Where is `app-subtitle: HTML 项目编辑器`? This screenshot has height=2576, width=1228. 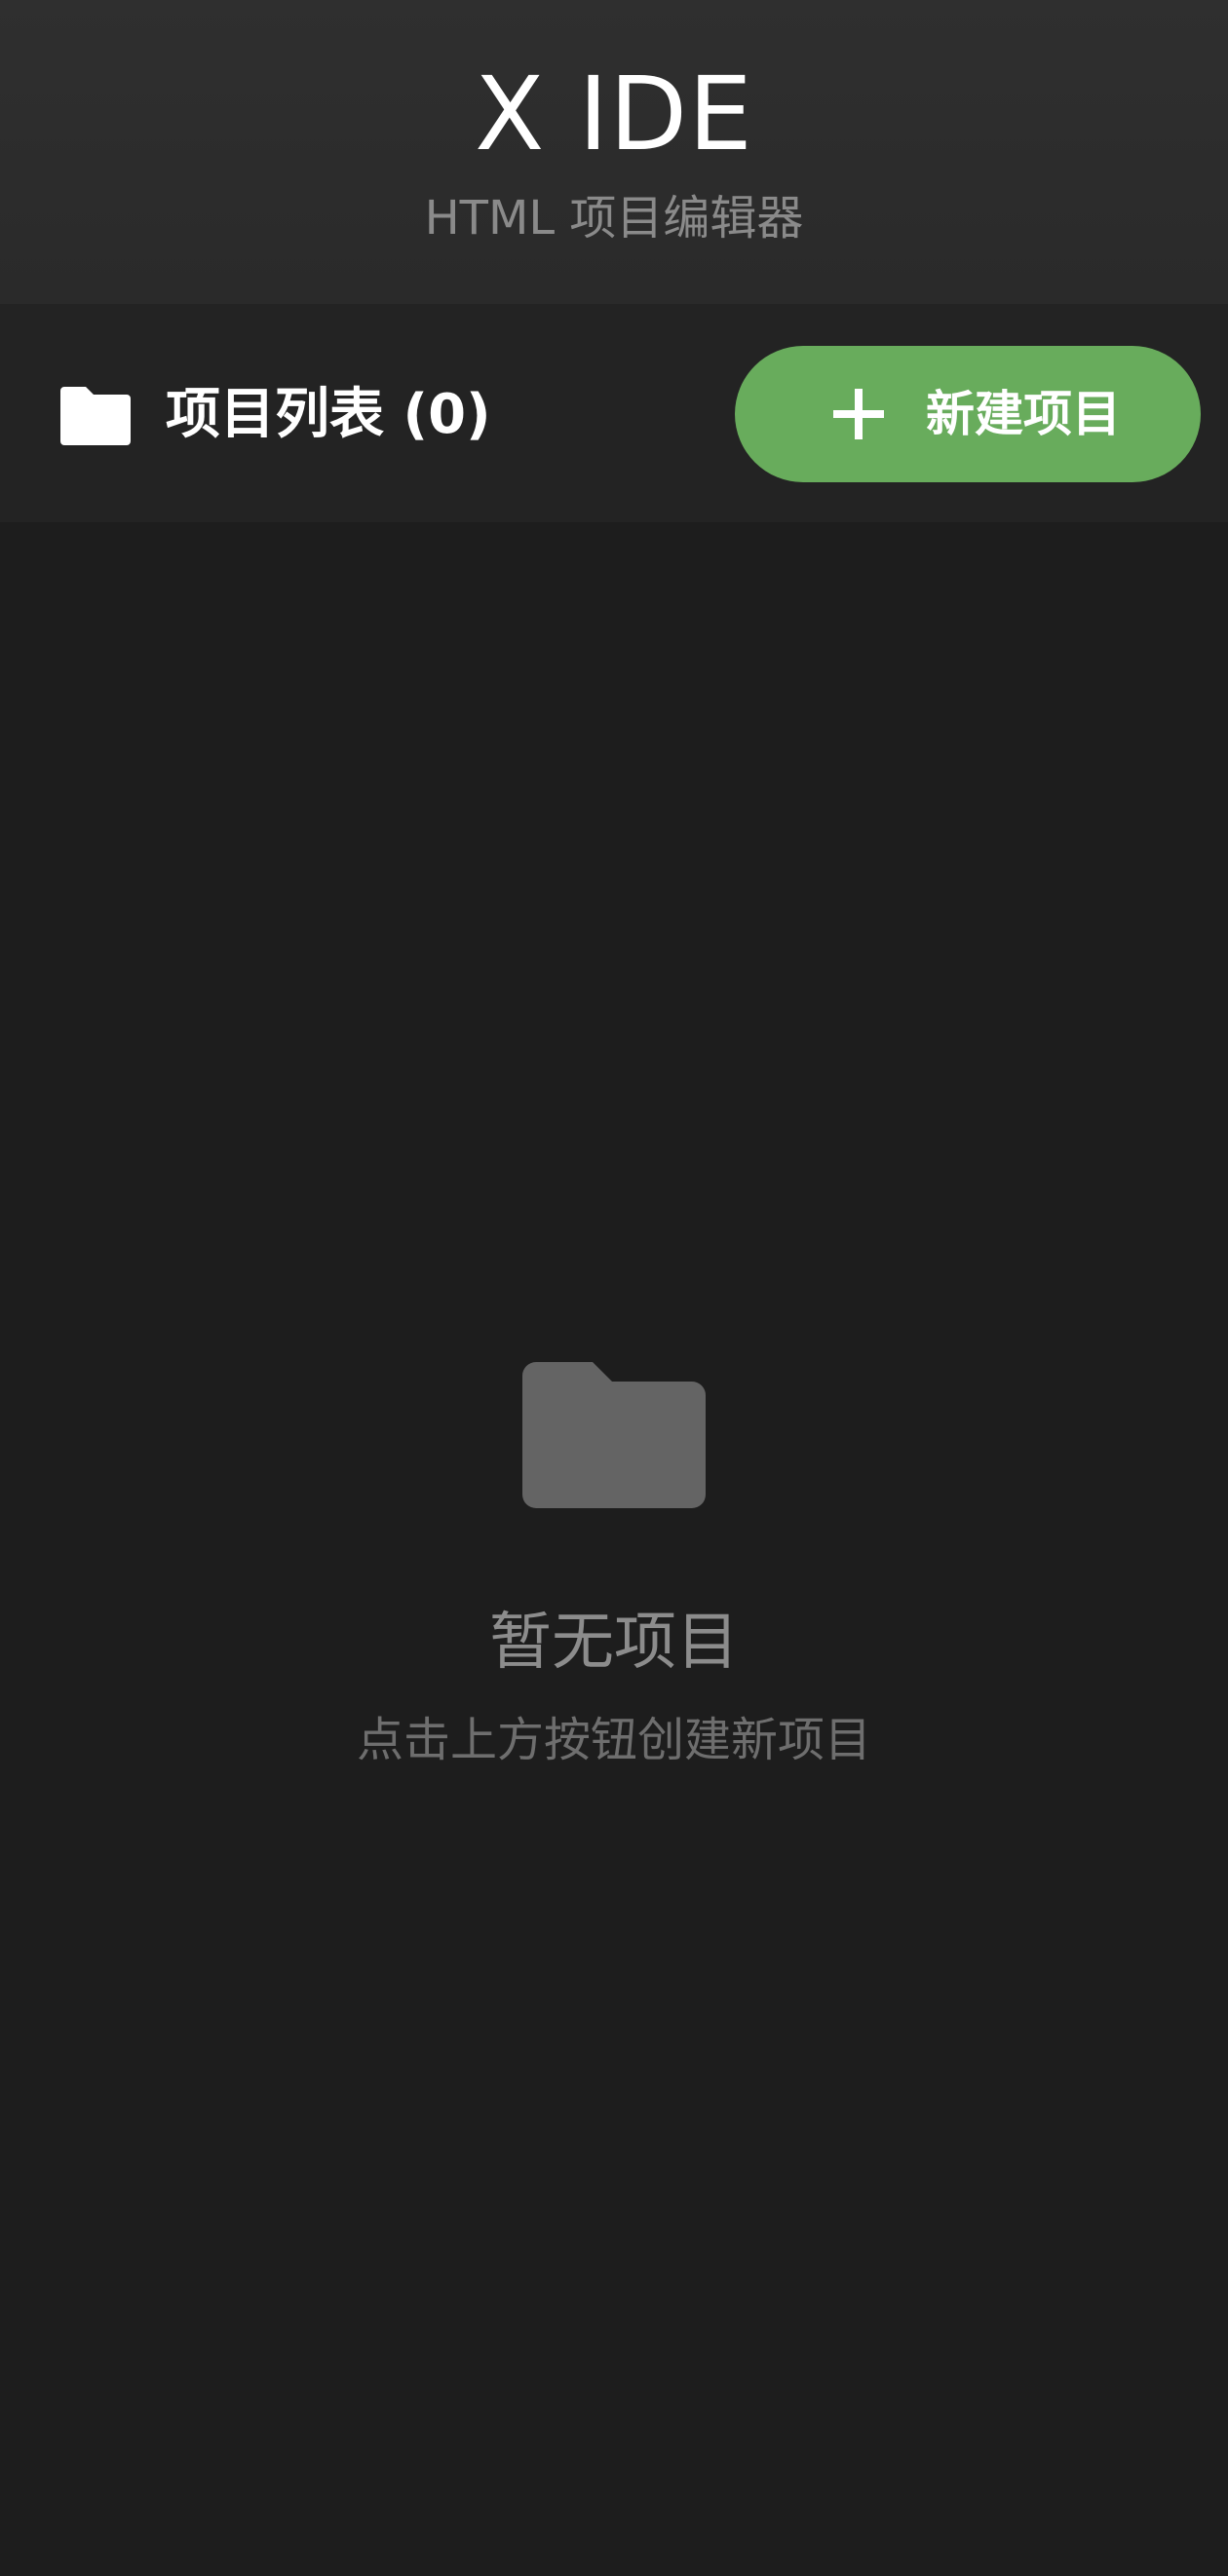 app-subtitle: HTML 项目编辑器 is located at coordinates (614, 218).